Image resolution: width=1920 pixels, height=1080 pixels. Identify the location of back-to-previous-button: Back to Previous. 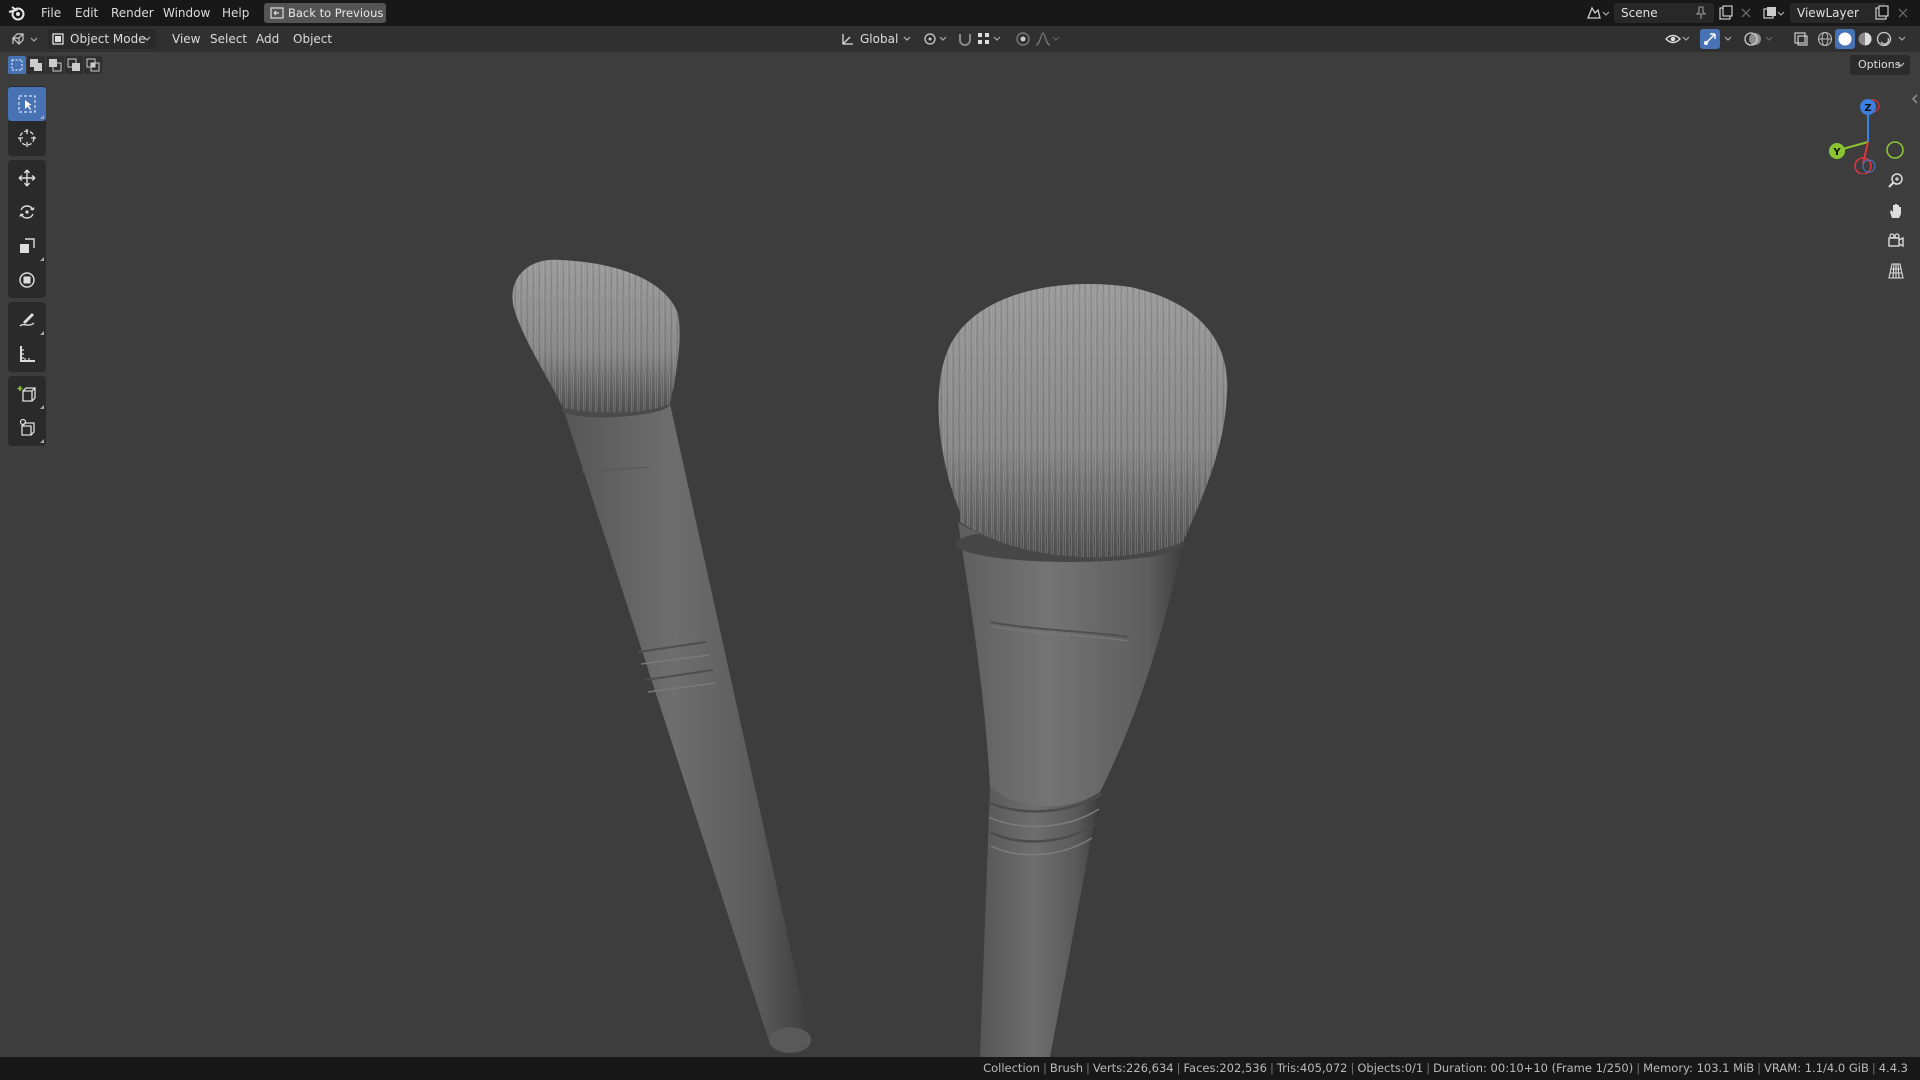
(325, 13).